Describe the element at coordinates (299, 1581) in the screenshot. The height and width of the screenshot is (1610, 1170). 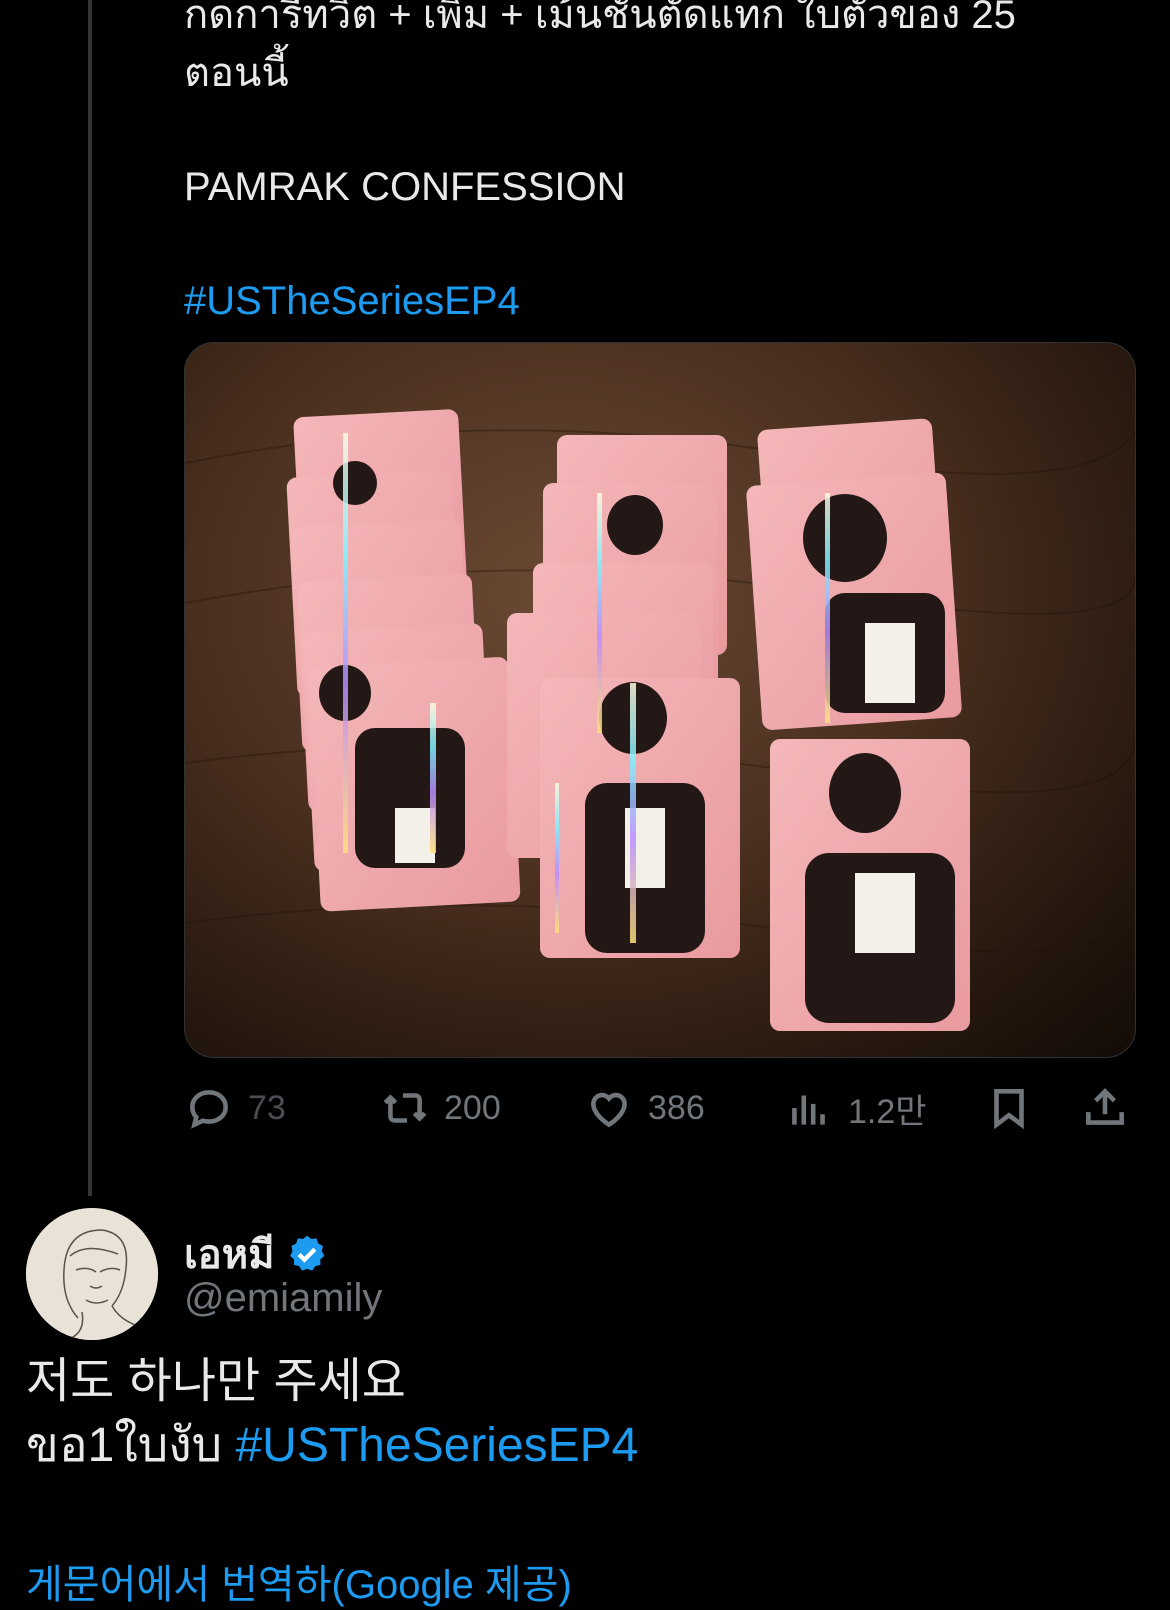
I see `translate-link: 게문어에서 번역하(Google 제공)` at that location.